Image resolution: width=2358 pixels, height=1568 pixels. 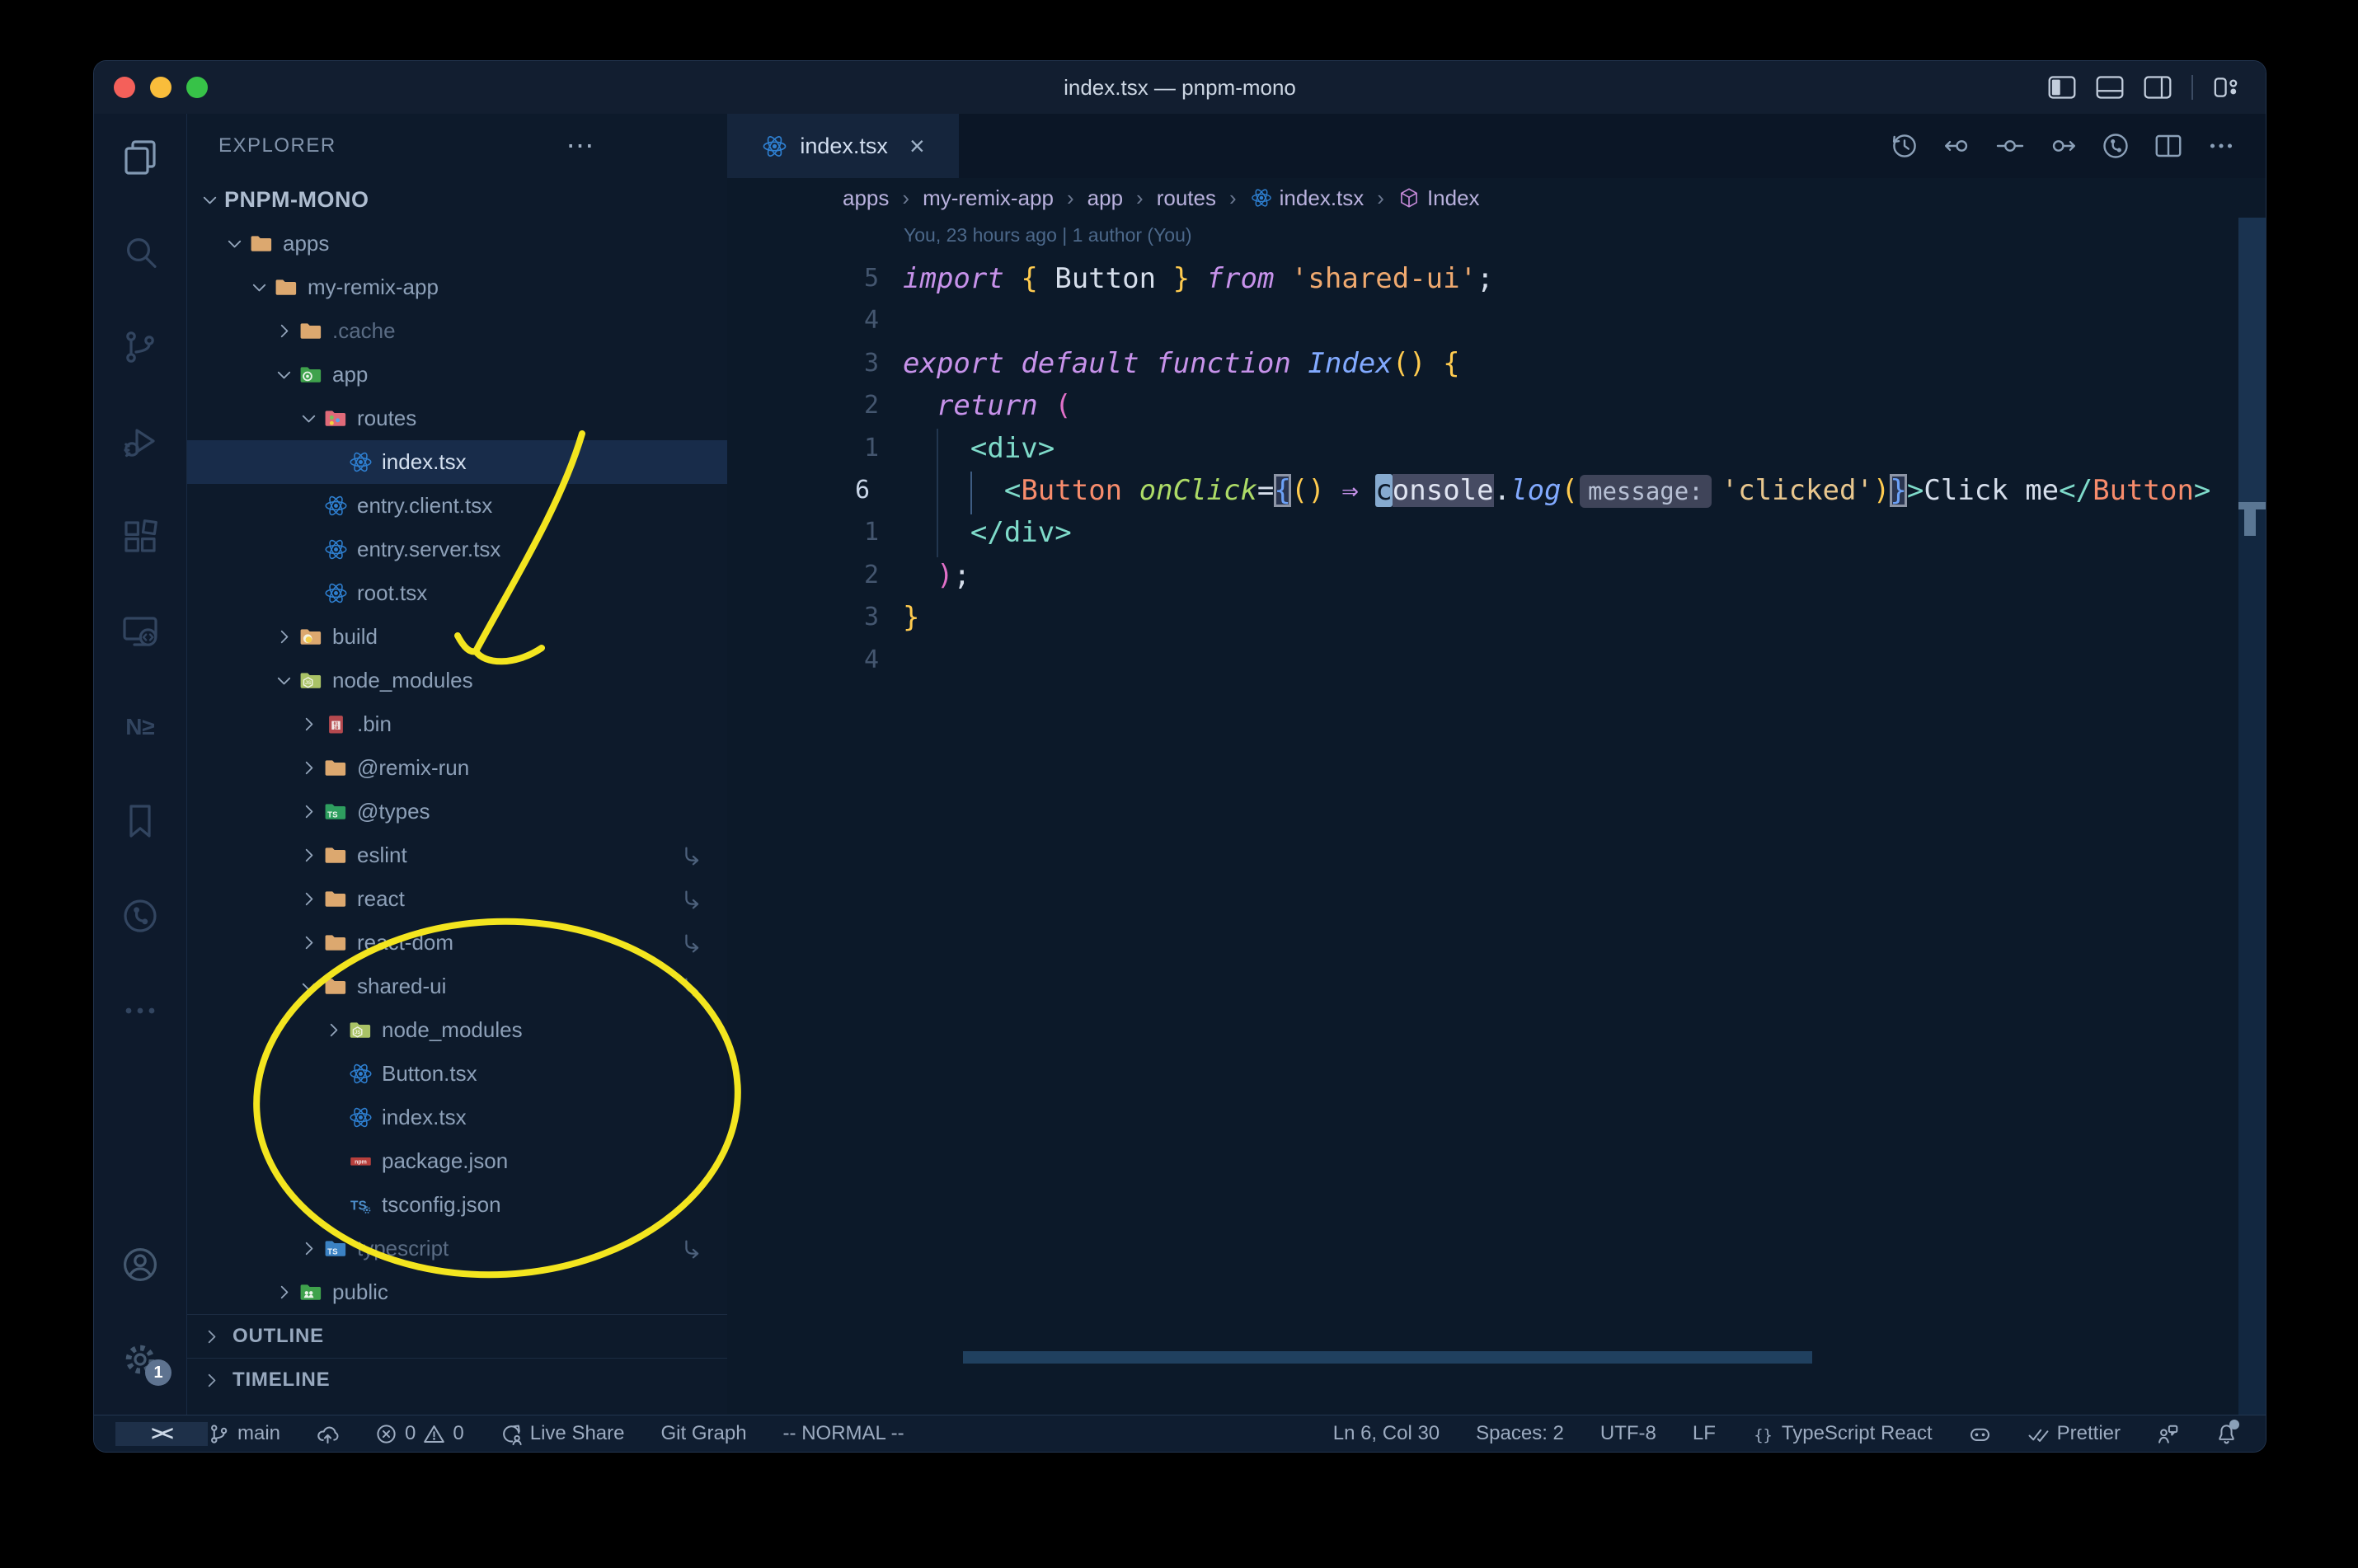 I want to click on timeline-history-icon, so click(x=1905, y=146).